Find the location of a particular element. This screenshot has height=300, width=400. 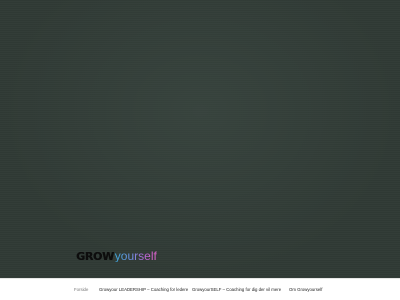

nav-item-forside: Forside is located at coordinates (81, 290).